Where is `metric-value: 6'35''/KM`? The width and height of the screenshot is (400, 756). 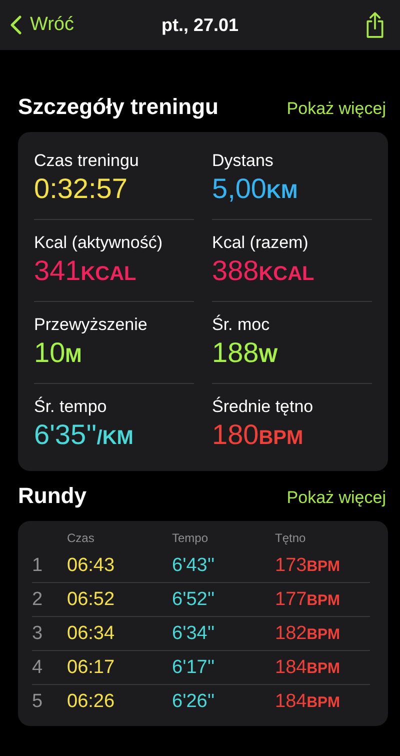 metric-value: 6'35''/KM is located at coordinates (84, 435).